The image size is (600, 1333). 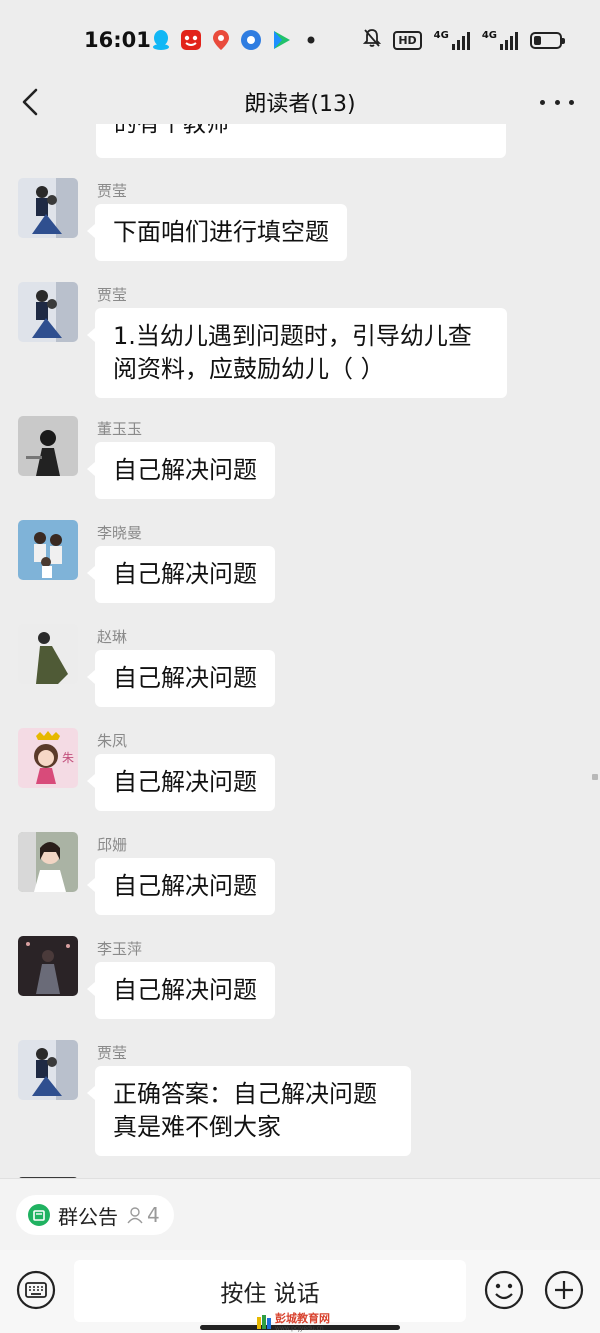 What do you see at coordinates (39, 1215) in the screenshot?
I see `notice-icon` at bounding box center [39, 1215].